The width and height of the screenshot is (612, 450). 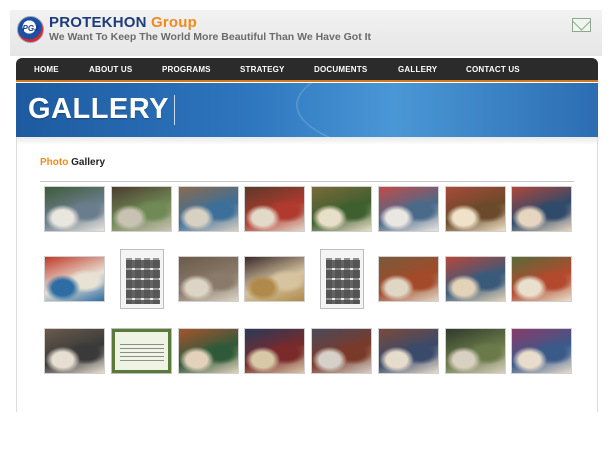 What do you see at coordinates (262, 69) in the screenshot?
I see `nav-item-strategy: STRATEGY` at bounding box center [262, 69].